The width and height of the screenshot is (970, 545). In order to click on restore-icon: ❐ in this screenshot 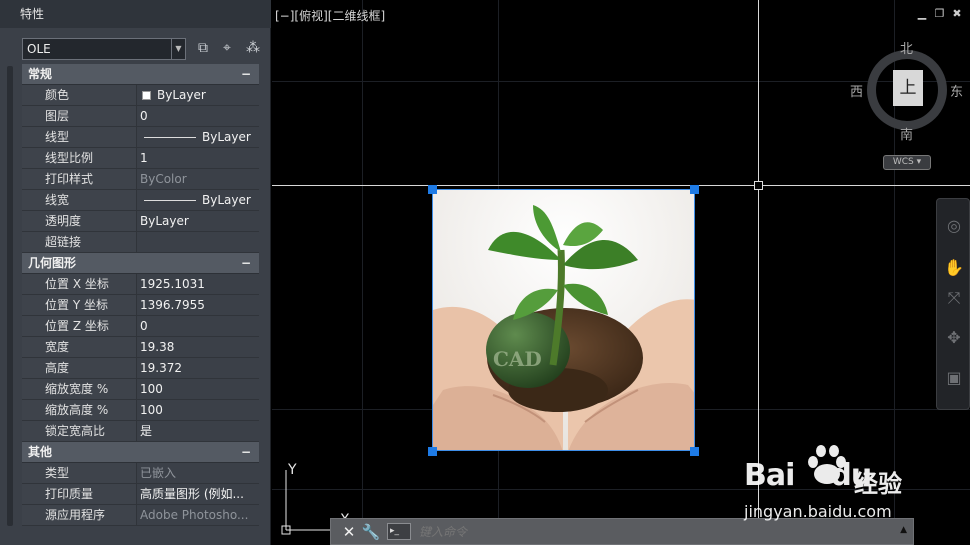, I will do `click(940, 13)`.